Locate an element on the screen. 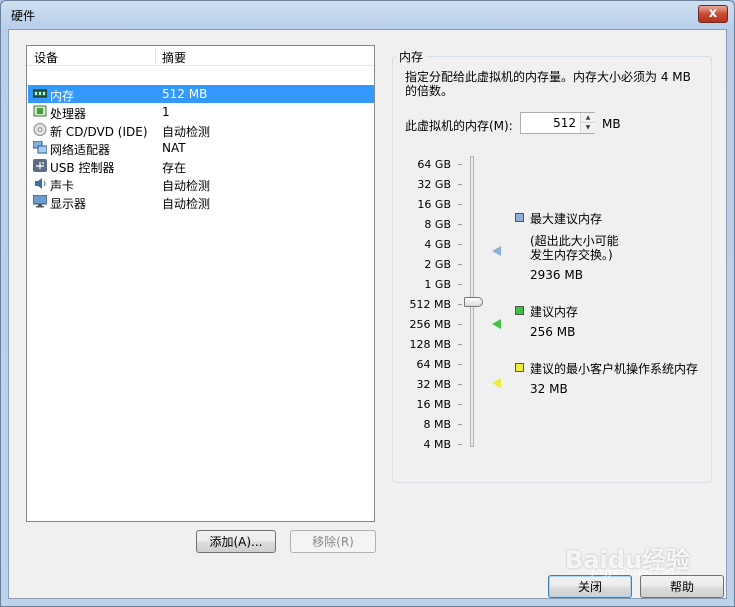 This screenshot has height=607, width=735. cd-dvd-icon is located at coordinates (40, 129).